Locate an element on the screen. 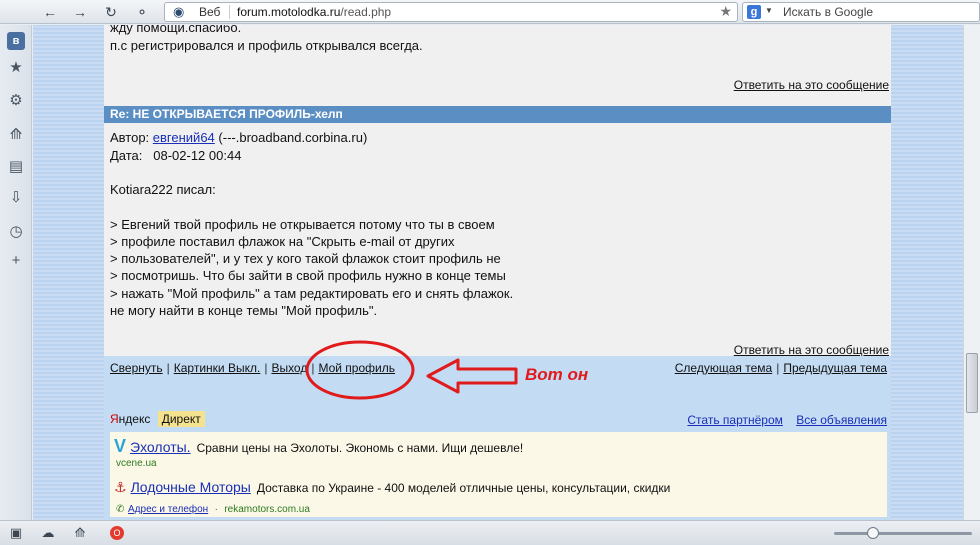  globe-icon: ◉ is located at coordinates (179, 11).